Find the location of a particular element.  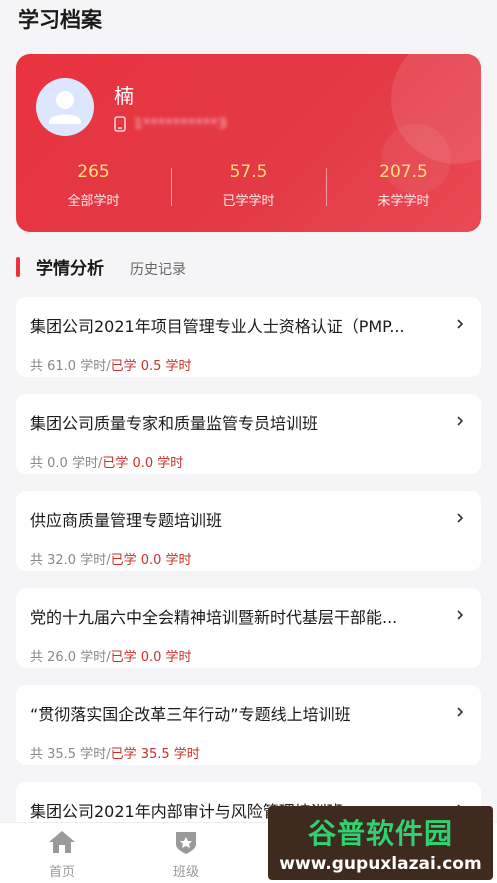

course-total-hours: 共 26.0 学时/ is located at coordinates (70, 657).